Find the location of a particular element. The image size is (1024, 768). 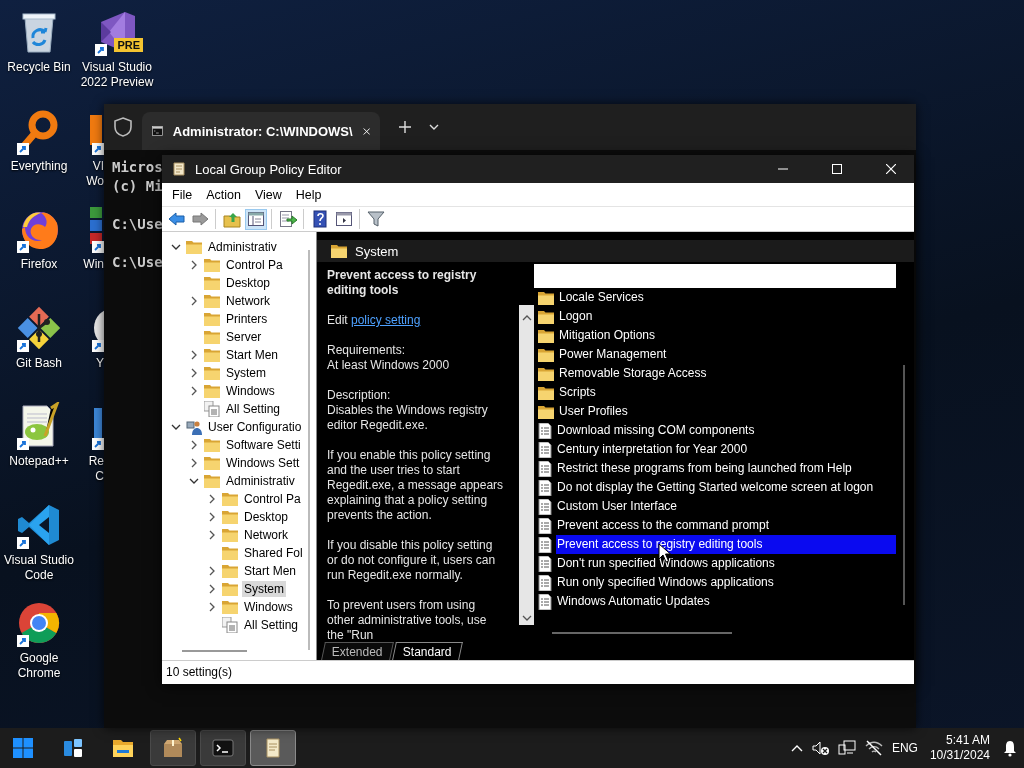

list-item: Do not display the Getting Started welcome screen at logon is located at coordinates (726, 487).